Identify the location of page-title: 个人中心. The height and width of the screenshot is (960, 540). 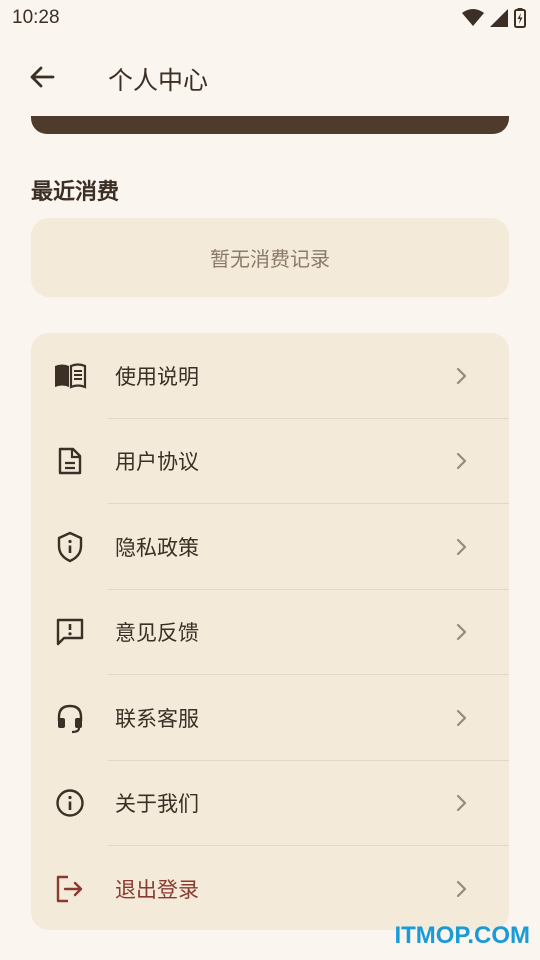
(158, 80).